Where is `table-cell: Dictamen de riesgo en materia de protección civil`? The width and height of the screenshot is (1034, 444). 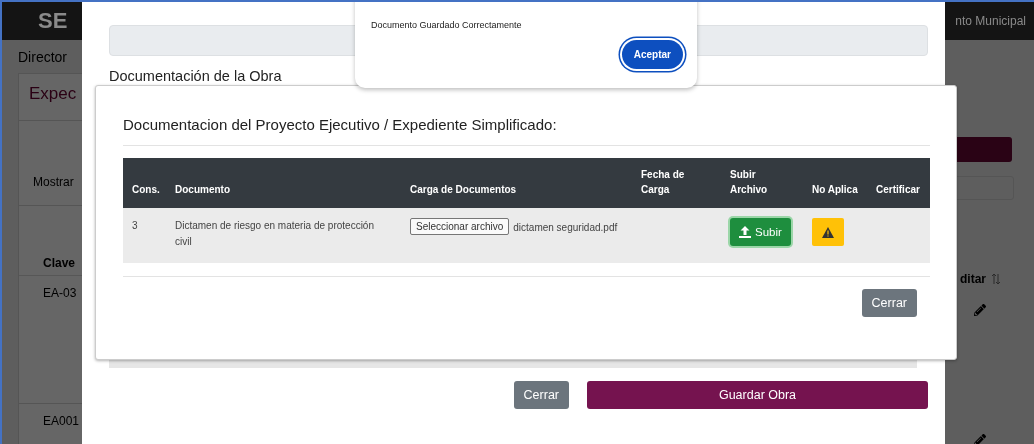
table-cell: Dictamen de riesgo en materia de protección civil is located at coordinates (283, 235).